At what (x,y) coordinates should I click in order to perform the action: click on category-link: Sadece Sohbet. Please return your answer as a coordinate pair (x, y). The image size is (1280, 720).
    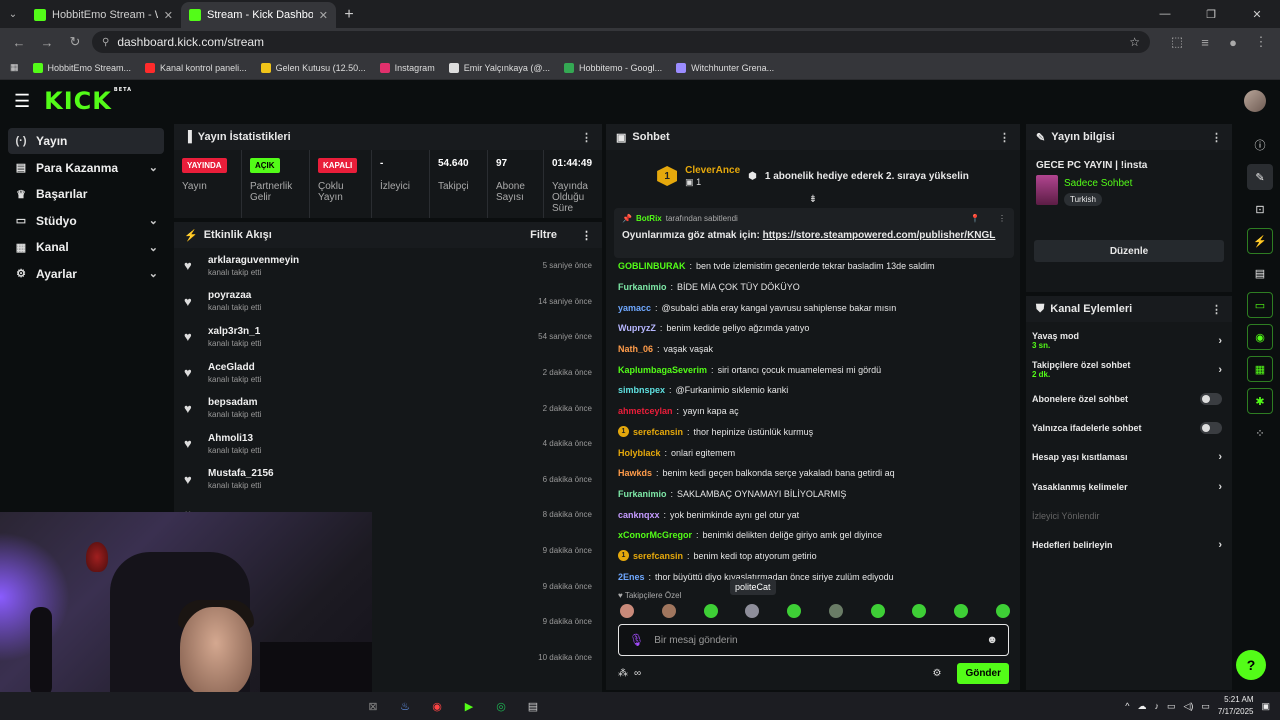
    Looking at the image, I should click on (1098, 183).